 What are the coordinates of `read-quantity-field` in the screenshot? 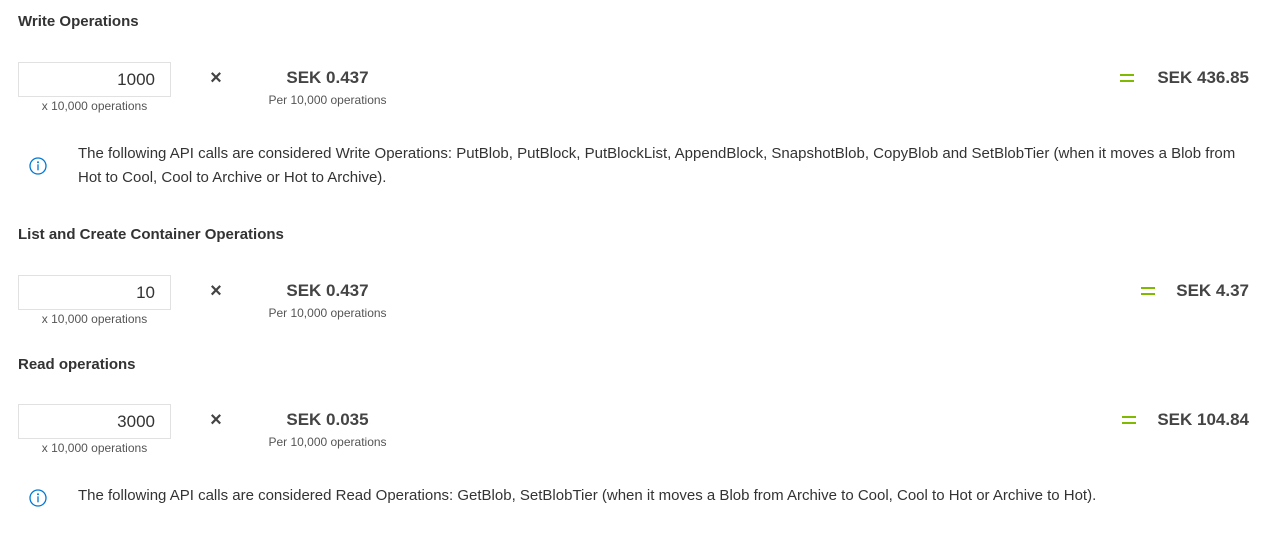 It's located at (94, 421).